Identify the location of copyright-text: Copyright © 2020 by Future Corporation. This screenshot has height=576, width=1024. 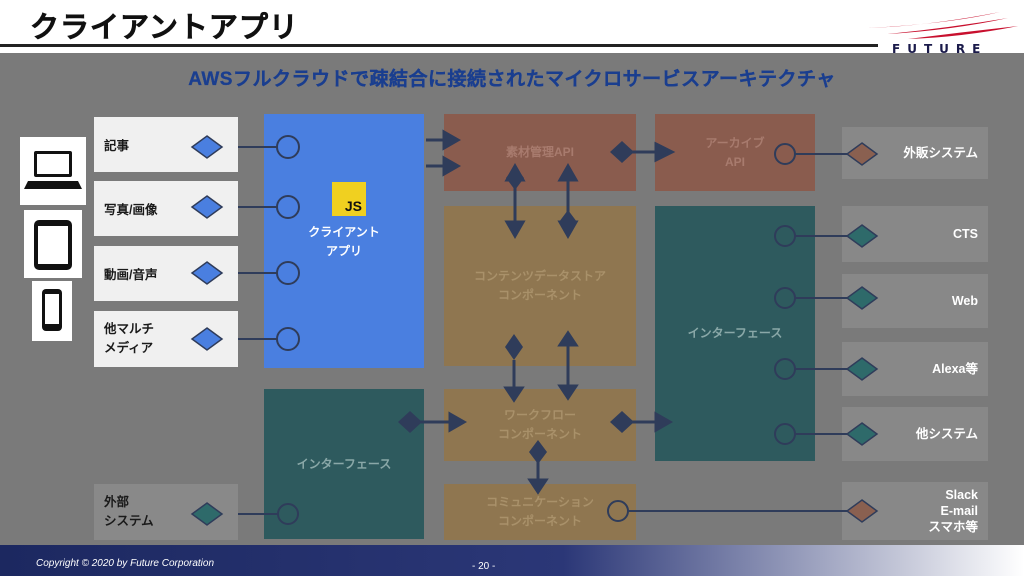
(125, 563).